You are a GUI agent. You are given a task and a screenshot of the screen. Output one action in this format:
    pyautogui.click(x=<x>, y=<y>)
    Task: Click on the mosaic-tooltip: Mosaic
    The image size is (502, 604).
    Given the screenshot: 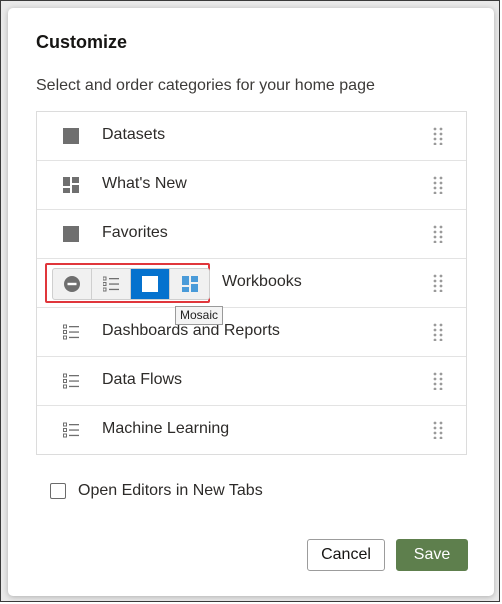 What is the action you would take?
    pyautogui.click(x=199, y=315)
    